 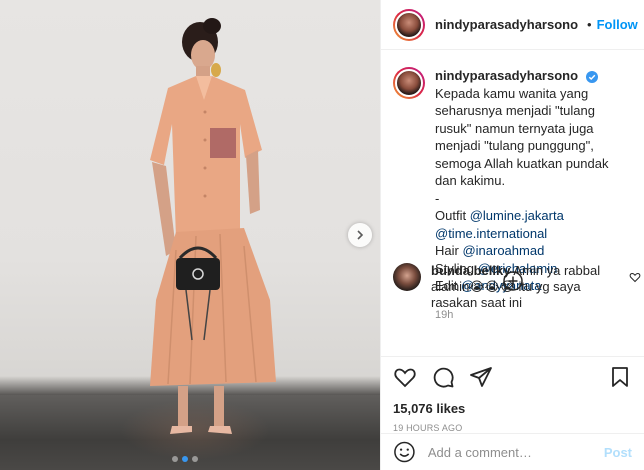 I want to click on credit-label: Outfit, so click(x=452, y=215).